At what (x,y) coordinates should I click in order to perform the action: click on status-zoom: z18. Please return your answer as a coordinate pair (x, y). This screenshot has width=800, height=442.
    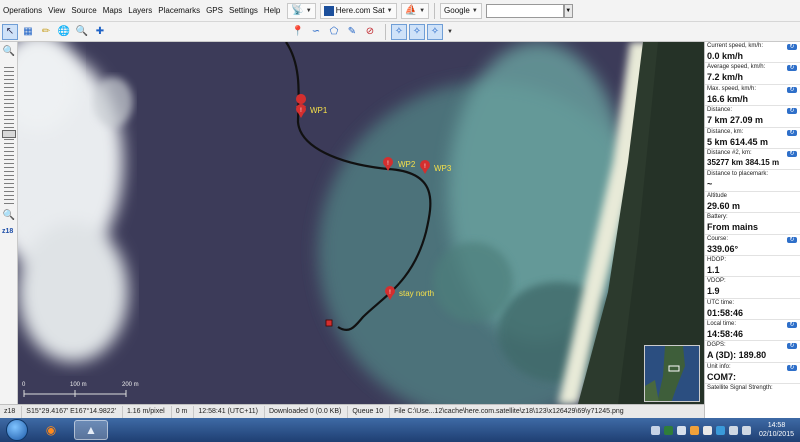
    Looking at the image, I should click on (11, 411).